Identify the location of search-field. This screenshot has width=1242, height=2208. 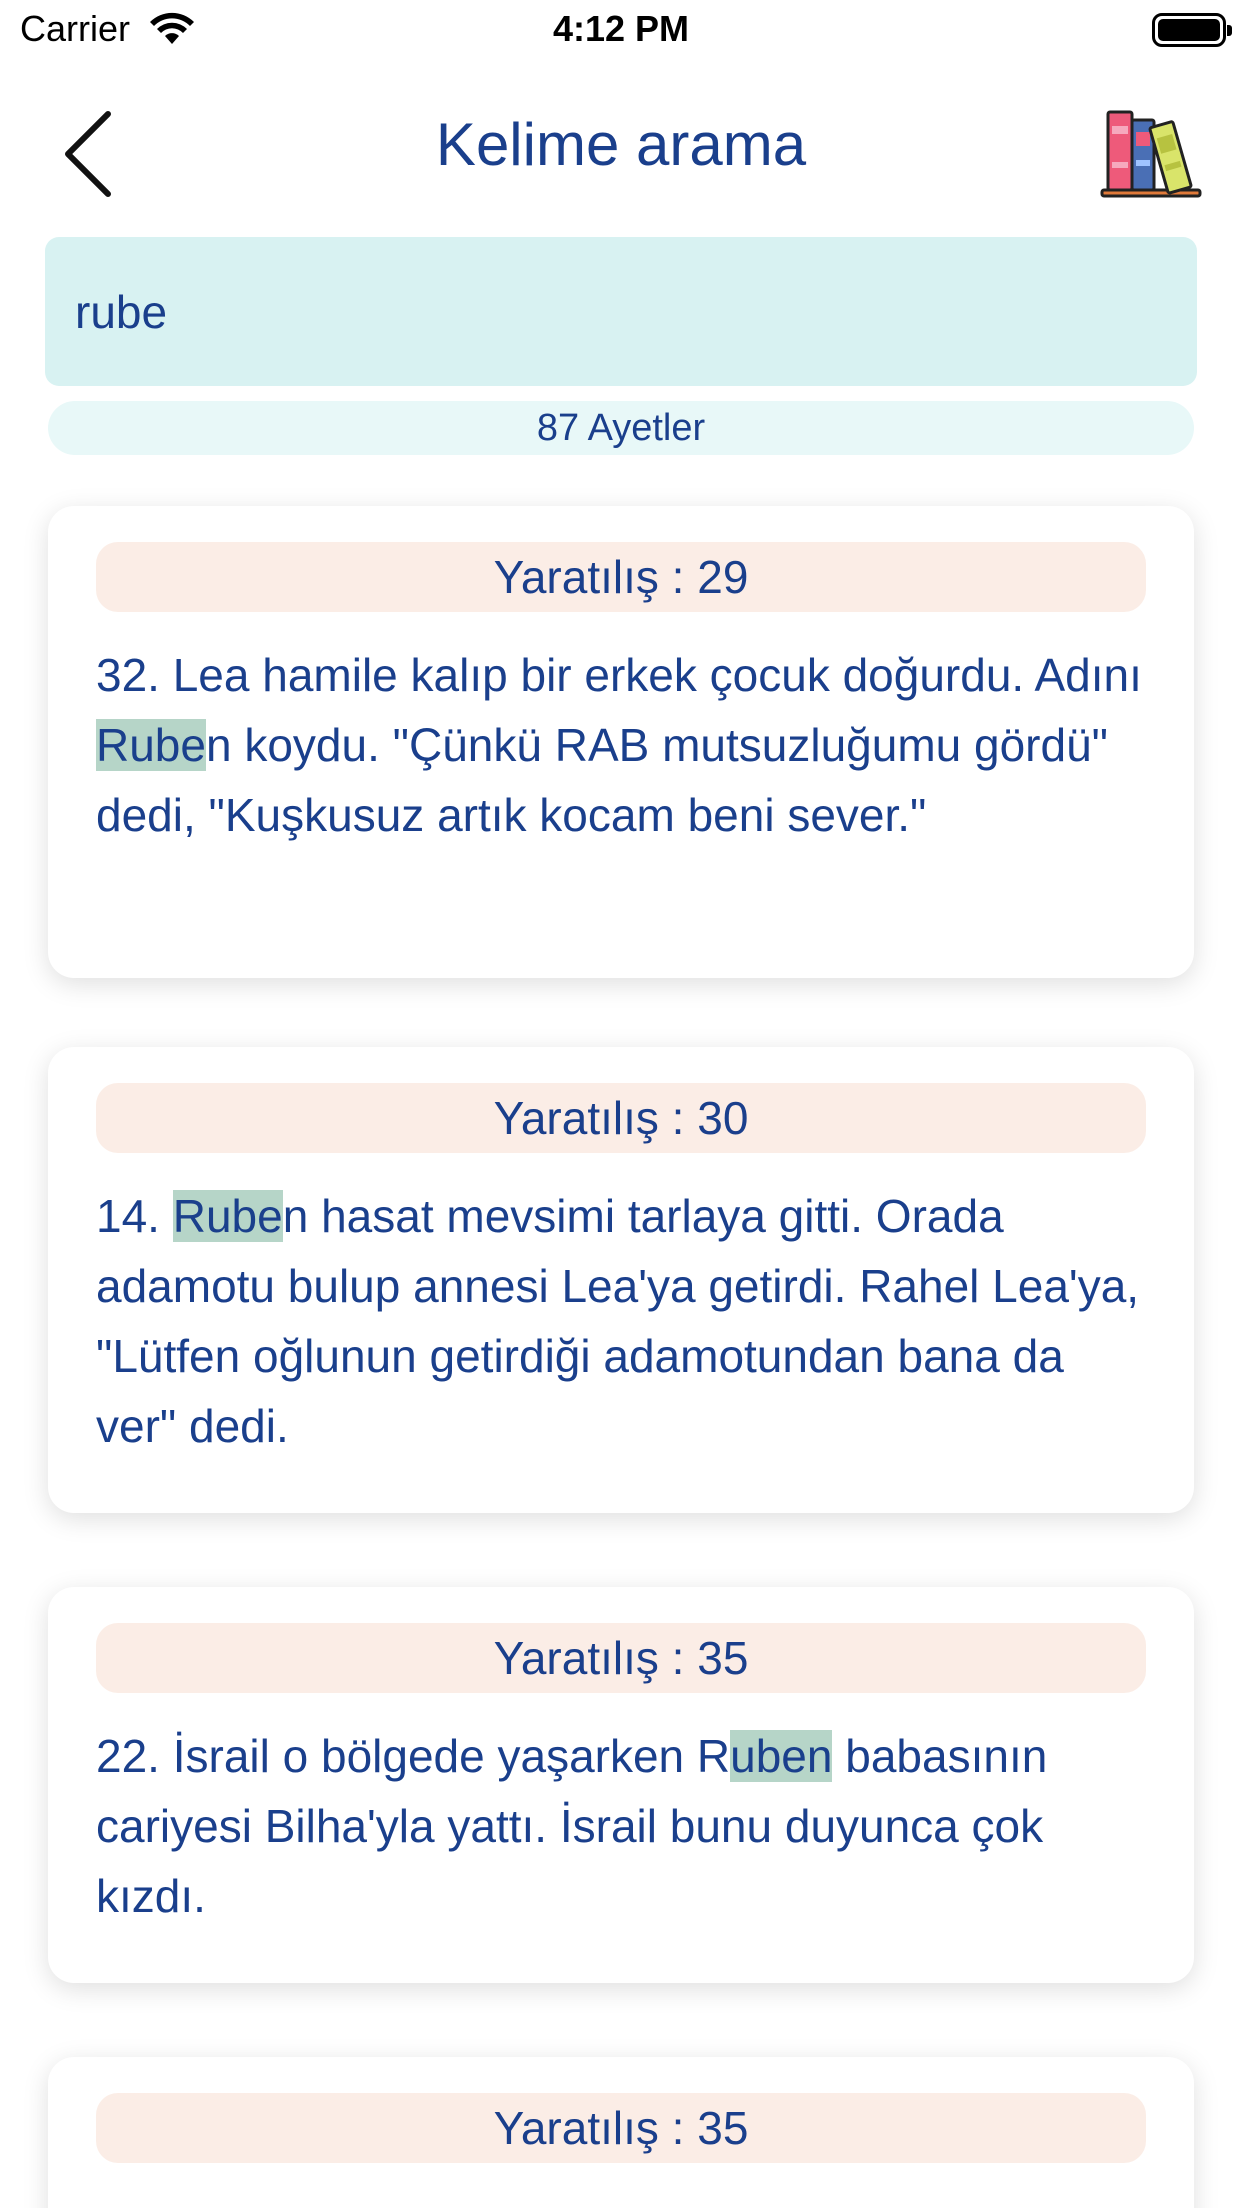
(621, 311).